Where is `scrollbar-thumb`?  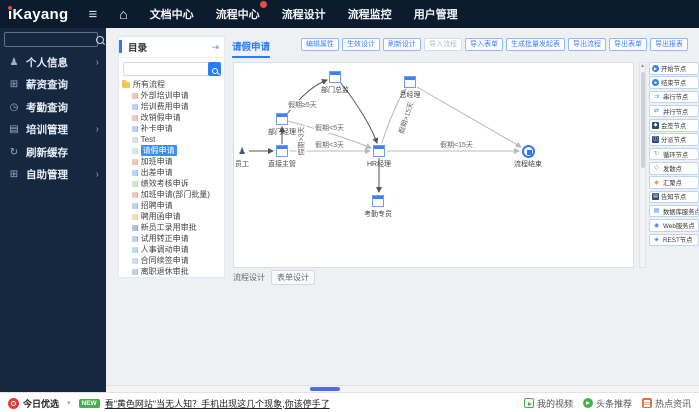
scrollbar-thumb is located at coordinates (643, 120).